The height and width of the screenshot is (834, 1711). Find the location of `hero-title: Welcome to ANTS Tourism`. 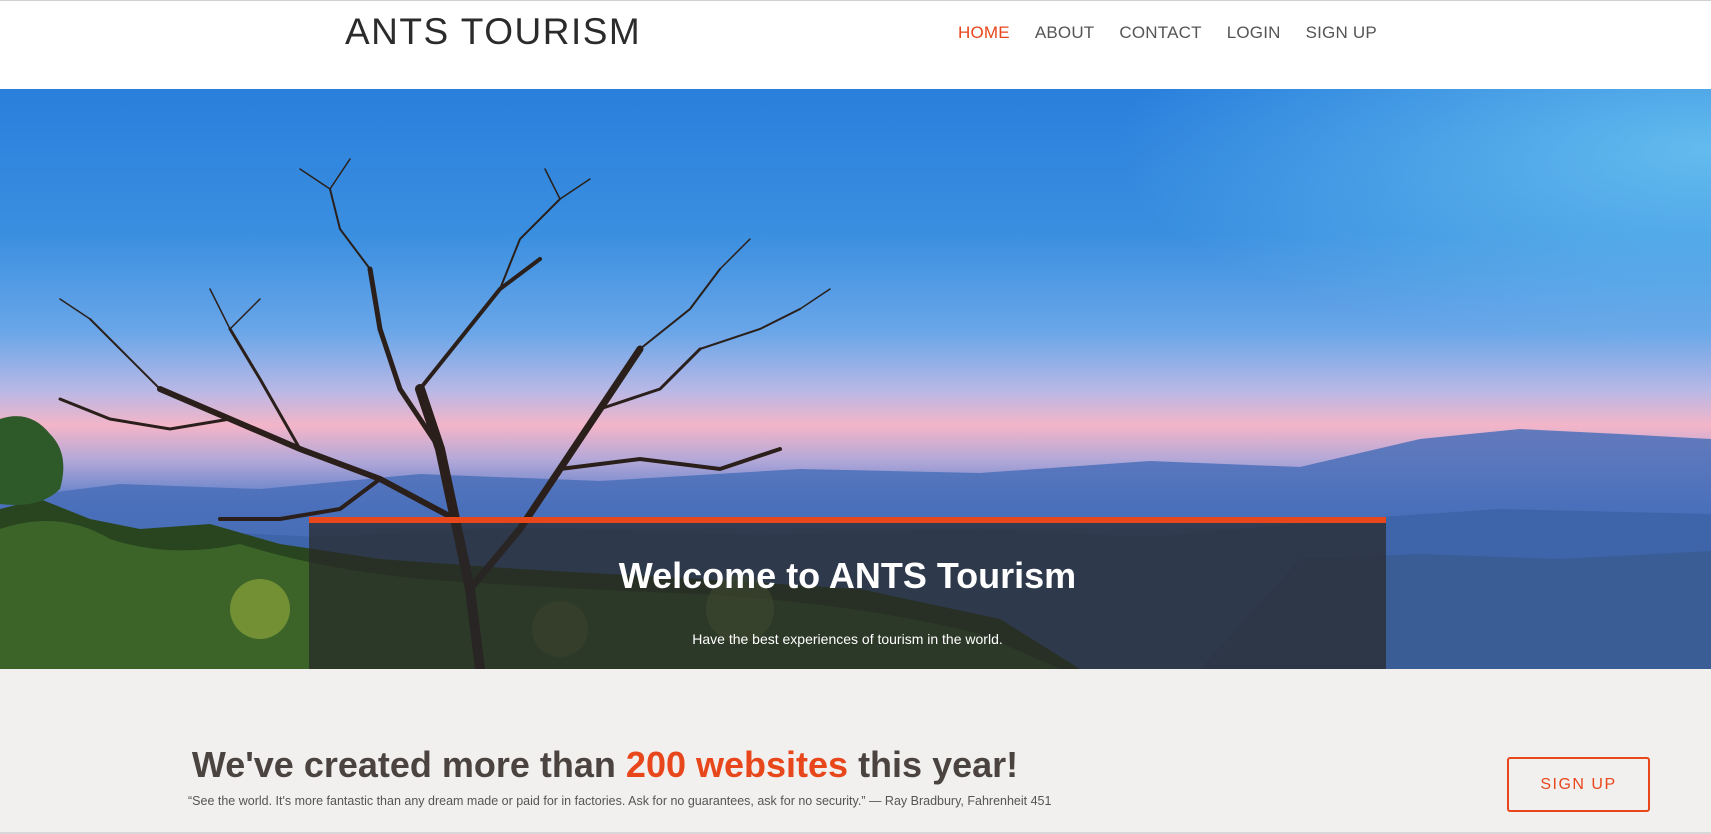

hero-title: Welcome to ANTS Tourism is located at coordinates (847, 575).